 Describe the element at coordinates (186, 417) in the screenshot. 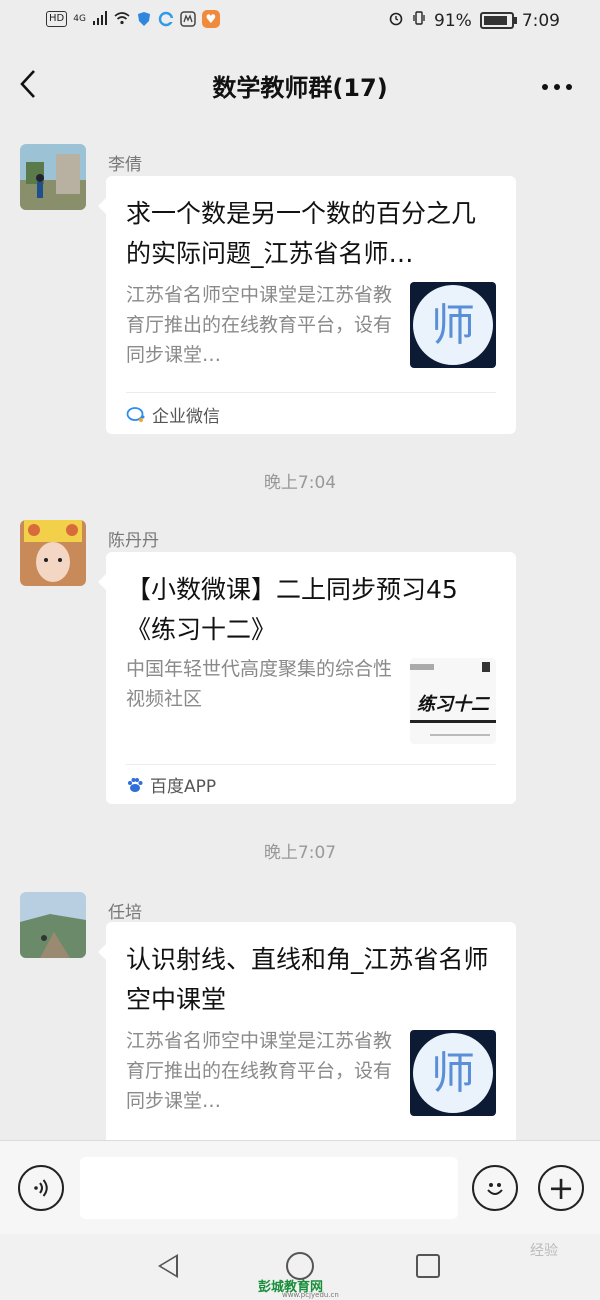

I see `source-label: 企业微信` at that location.